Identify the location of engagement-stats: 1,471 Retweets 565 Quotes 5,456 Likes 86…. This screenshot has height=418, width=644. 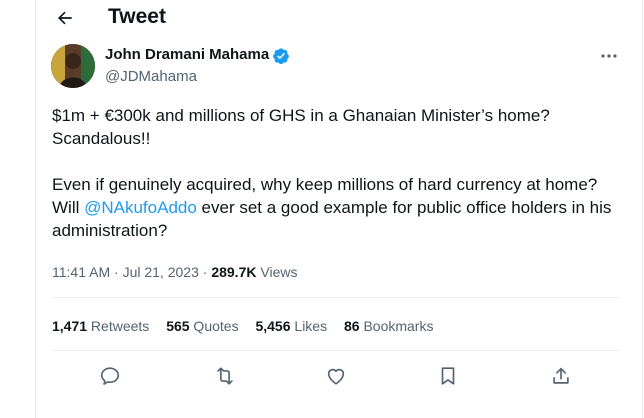
(249, 326).